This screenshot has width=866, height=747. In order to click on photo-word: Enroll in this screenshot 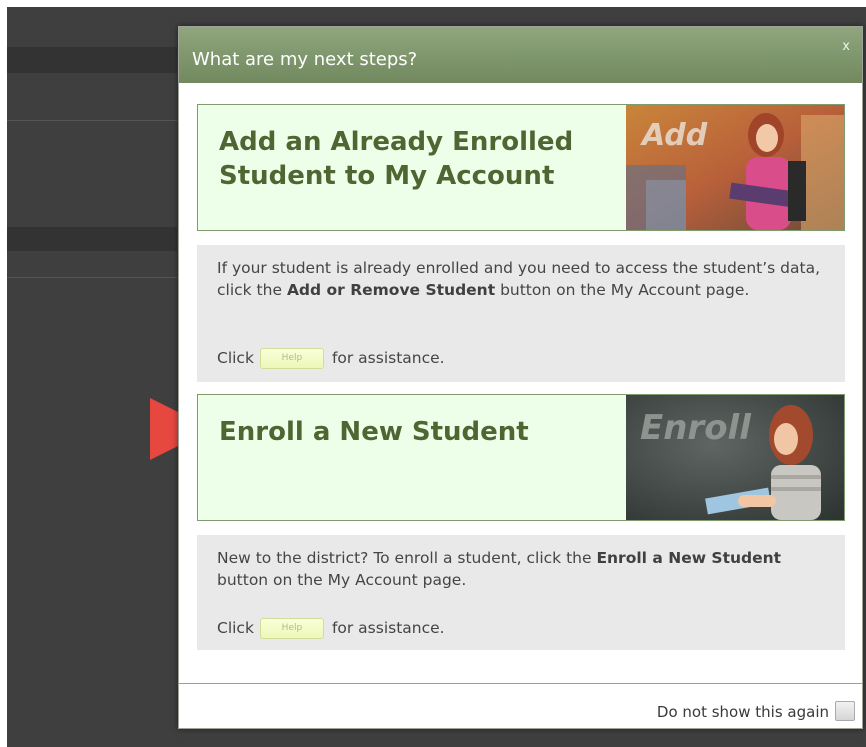, I will do `click(696, 428)`.